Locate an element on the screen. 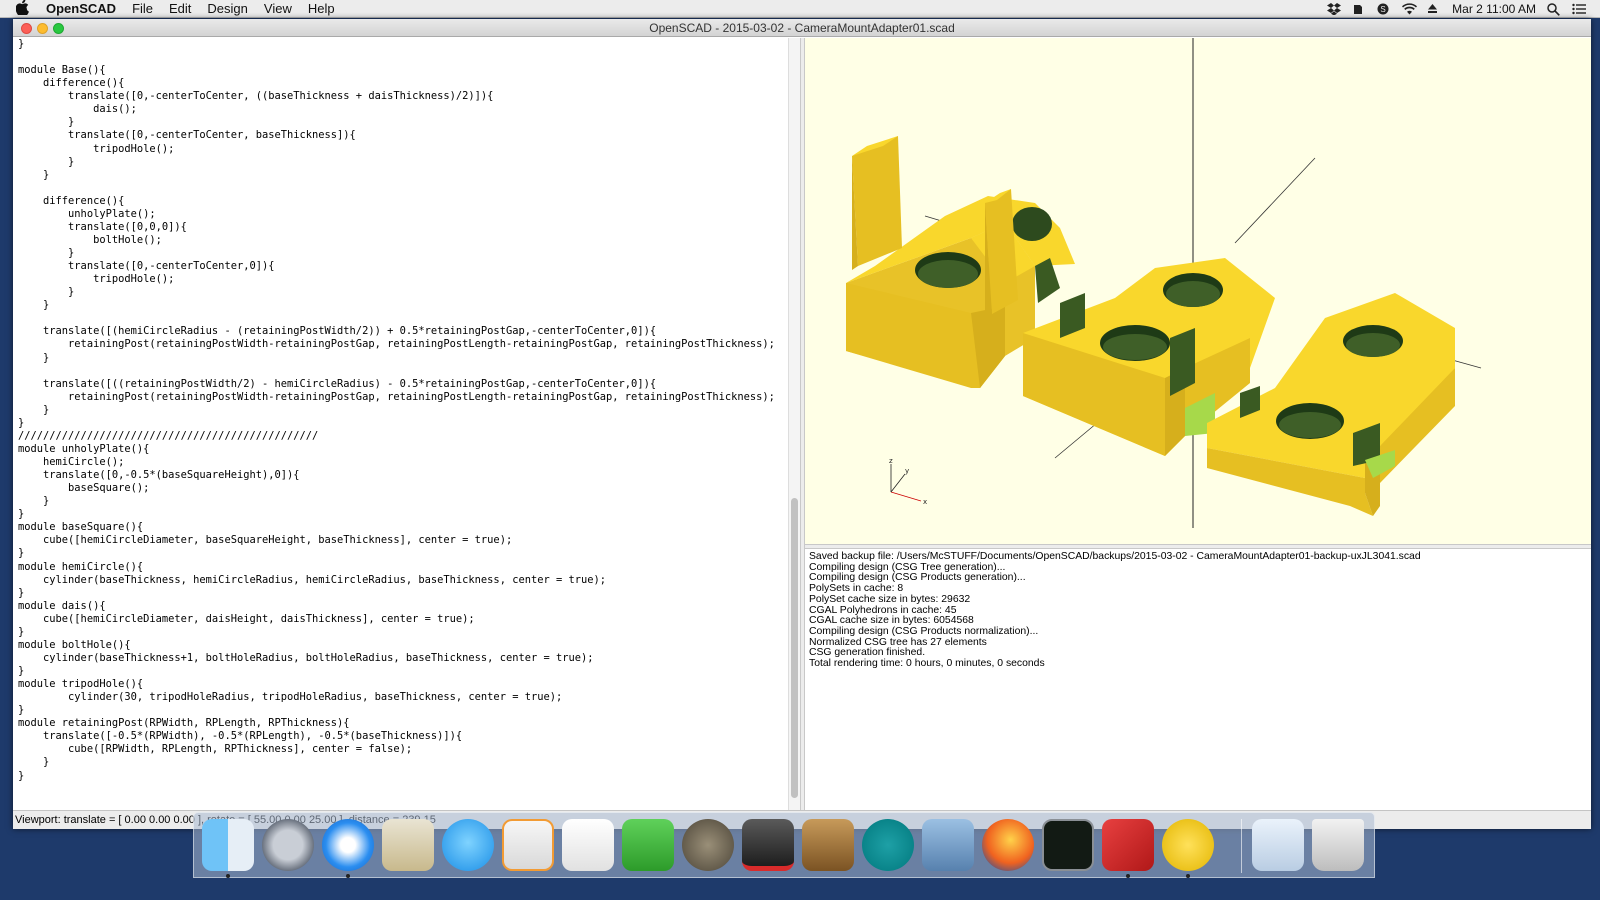 This screenshot has width=1600, height=900. sketchup-icon is located at coordinates (1128, 848).